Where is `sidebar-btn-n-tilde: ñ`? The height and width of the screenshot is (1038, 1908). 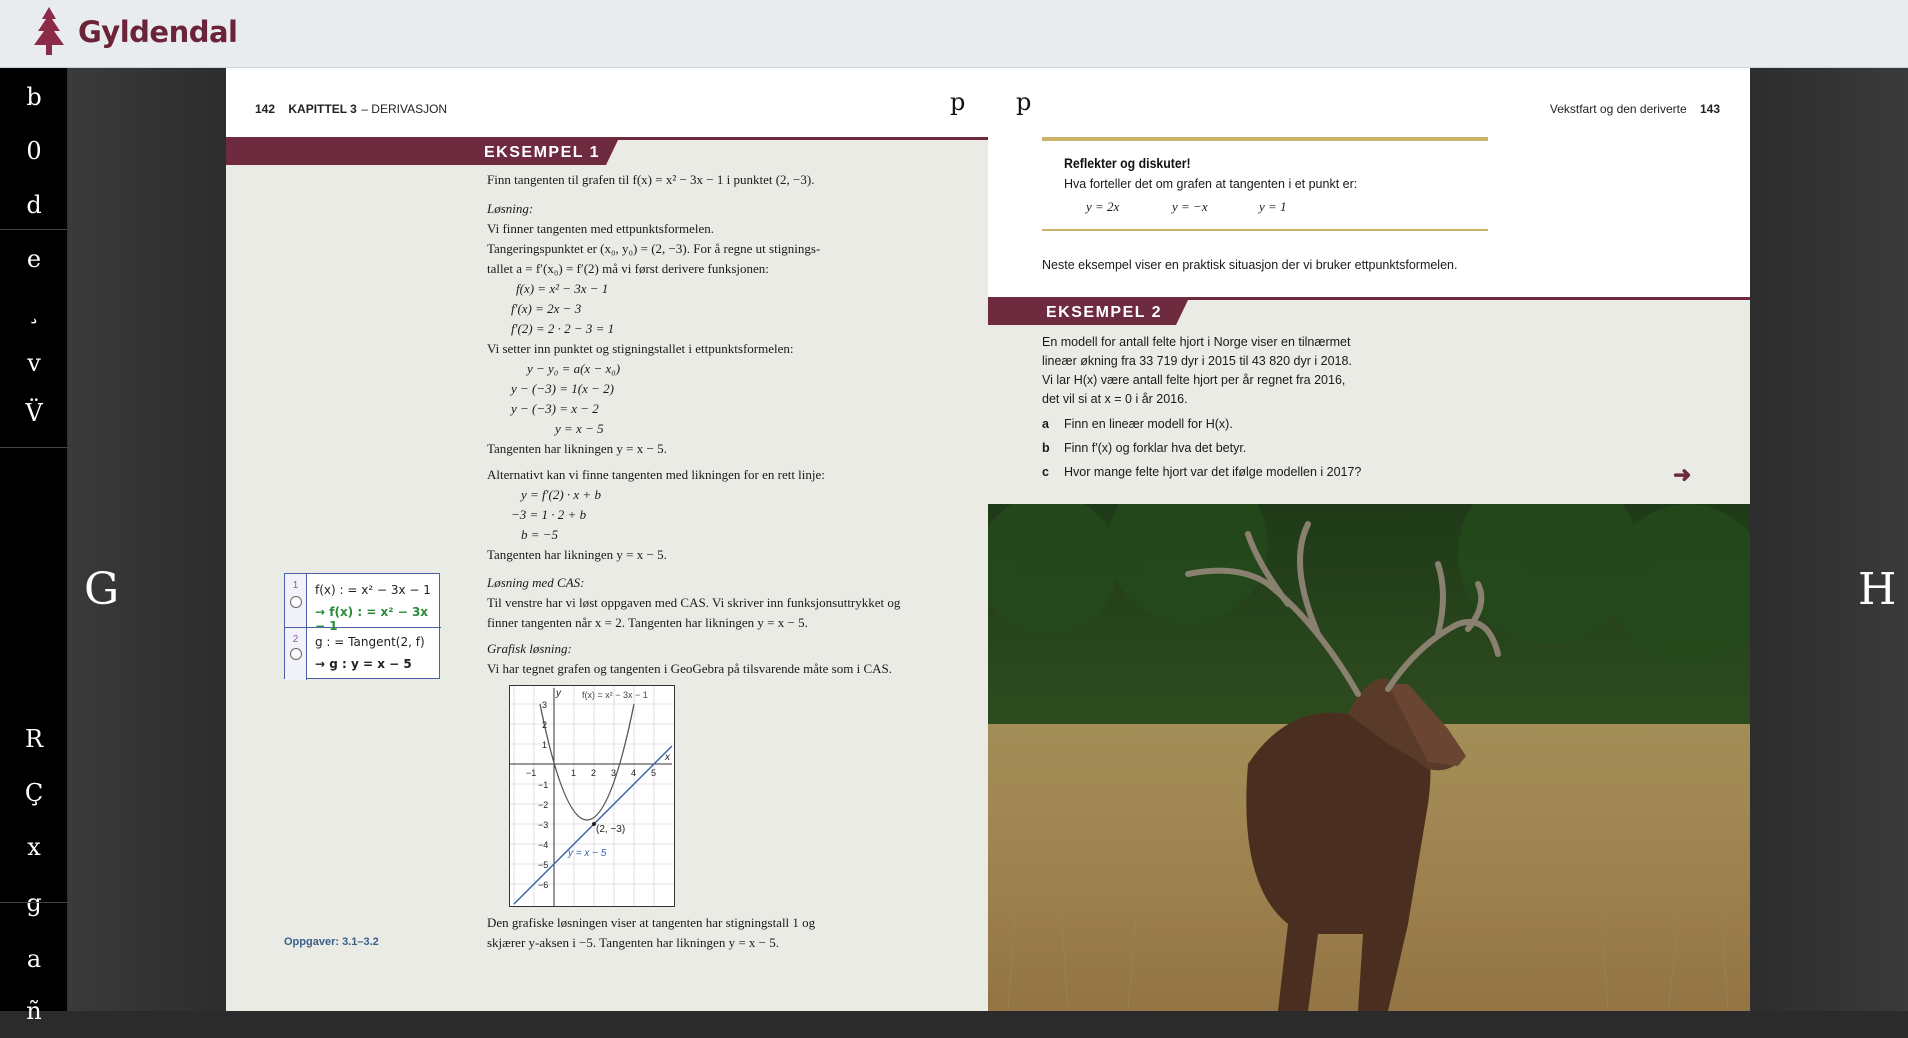
sidebar-btn-n-tilde: ñ is located at coordinates (34, 1011).